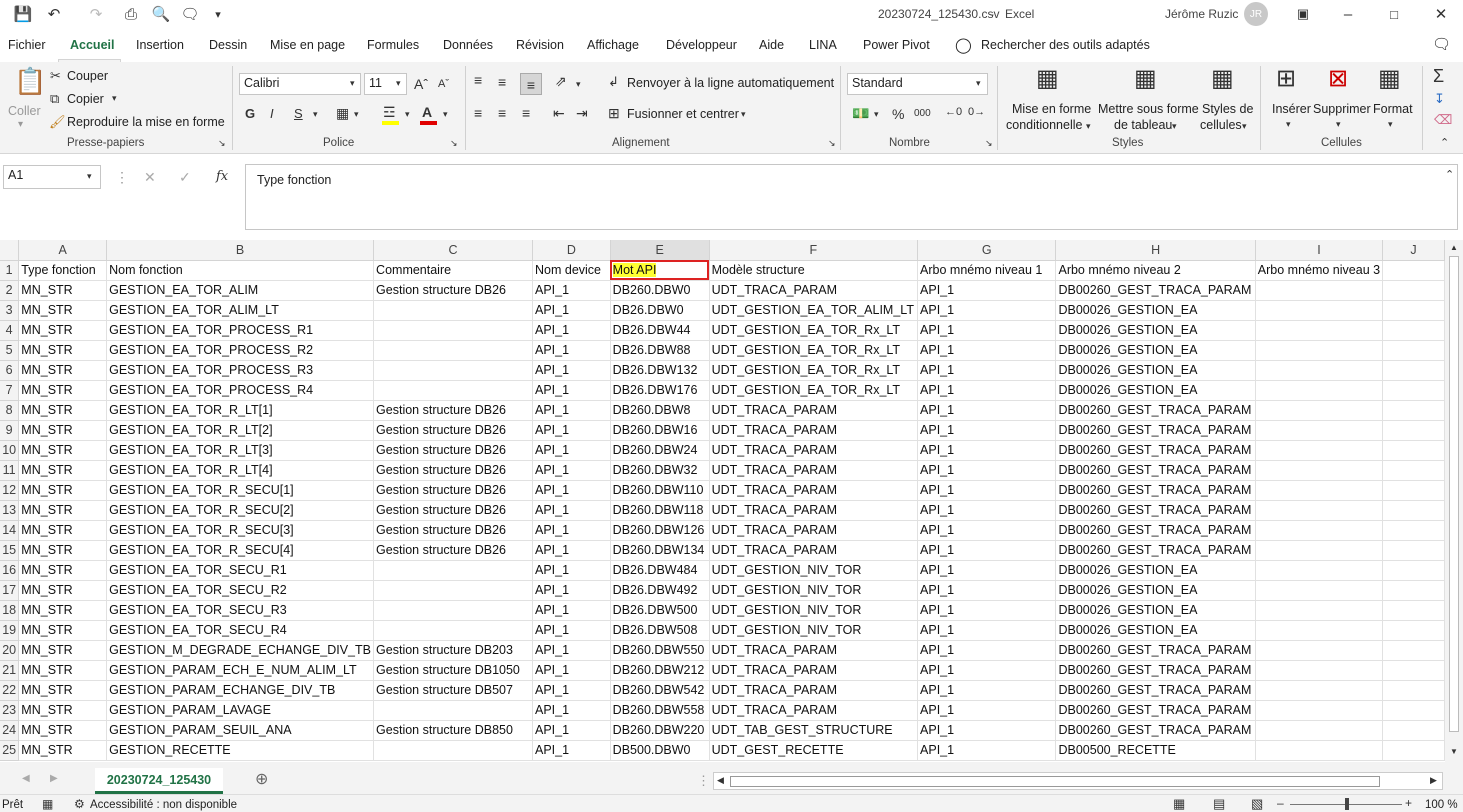 This screenshot has width=1463, height=812. Describe the element at coordinates (814, 290) in the screenshot. I see `cell: UDT_TRACA_PARAM` at that location.